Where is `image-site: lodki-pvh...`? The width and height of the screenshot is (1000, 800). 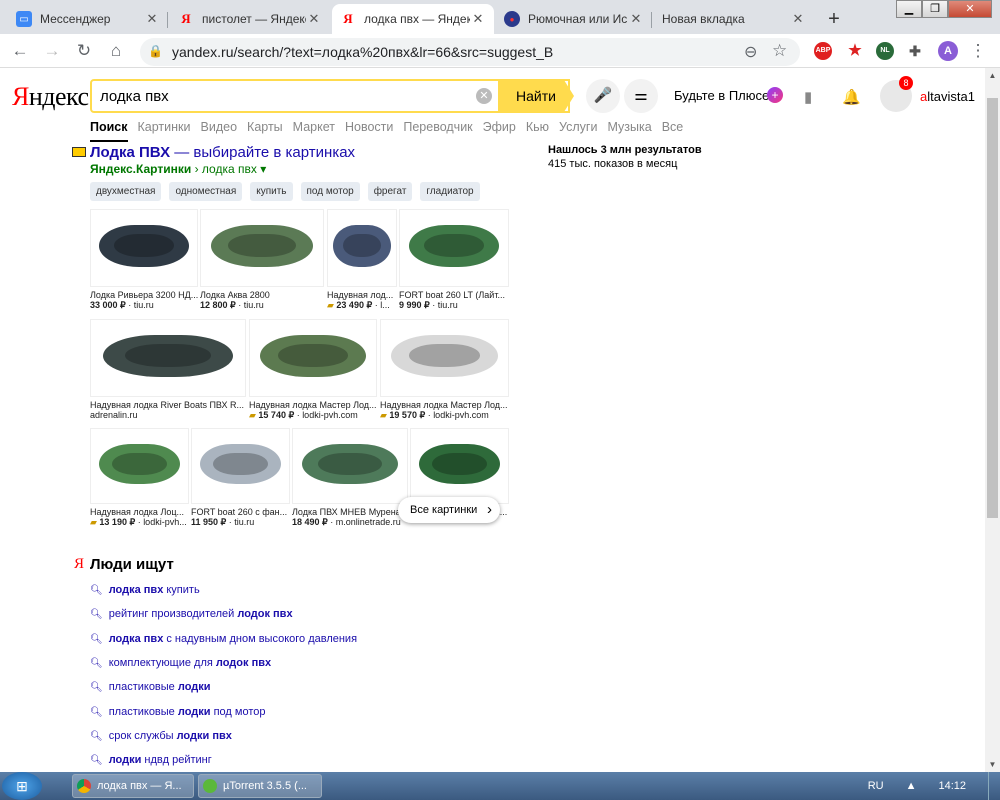 image-site: lodki-pvh... is located at coordinates (165, 522).